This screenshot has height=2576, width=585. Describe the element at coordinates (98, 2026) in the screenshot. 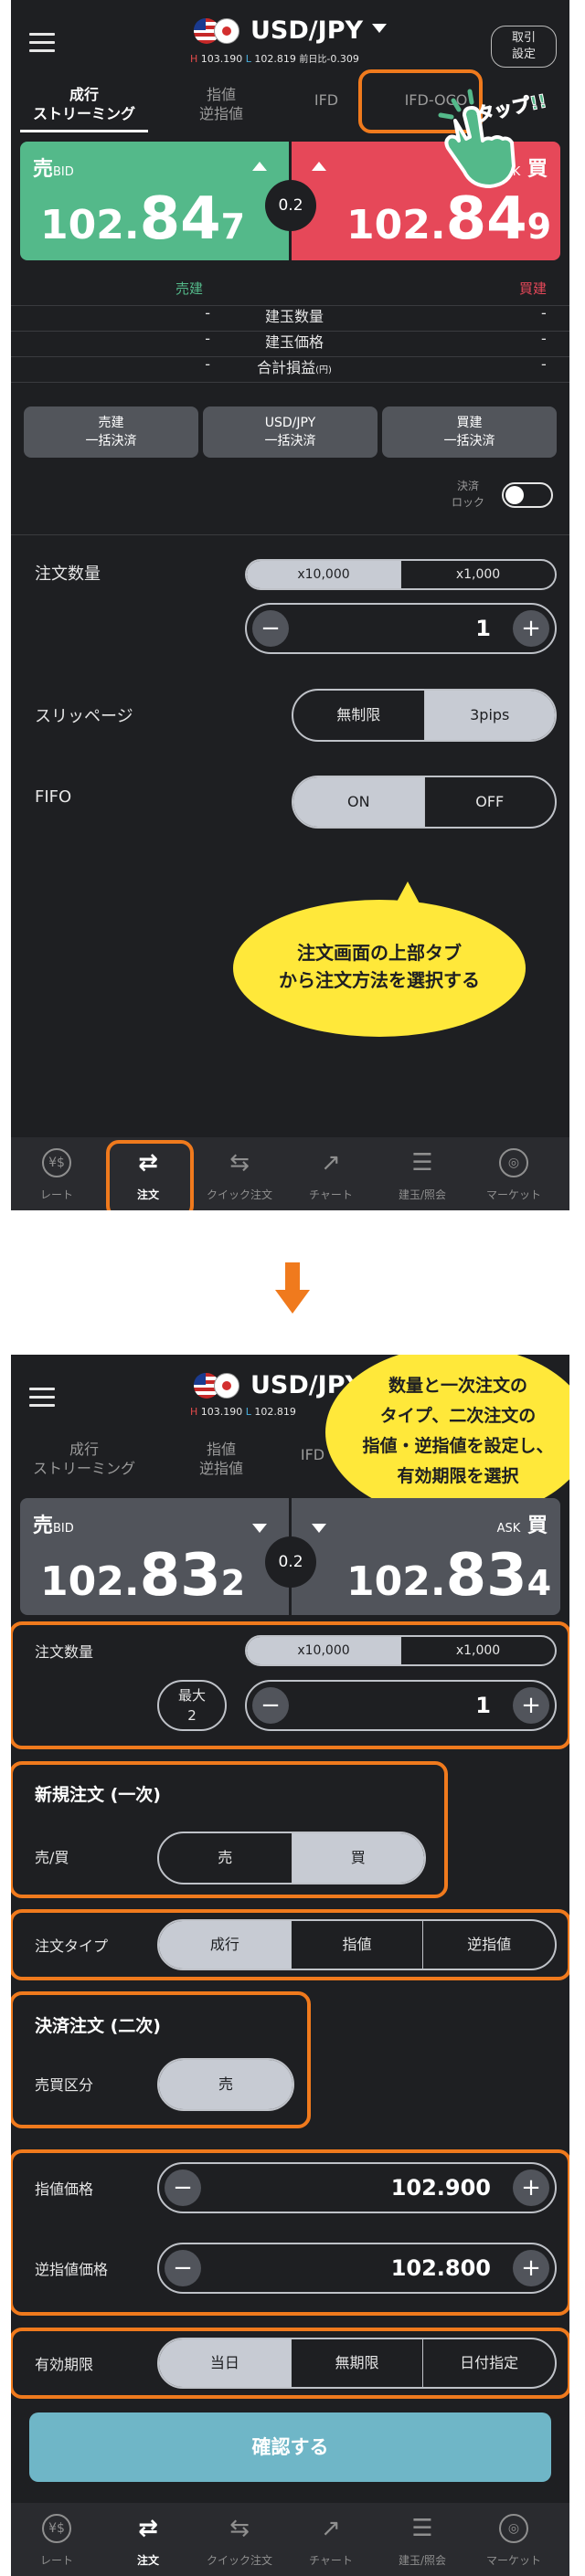

I see `second-order-title: 決済注文 (二次)` at that location.